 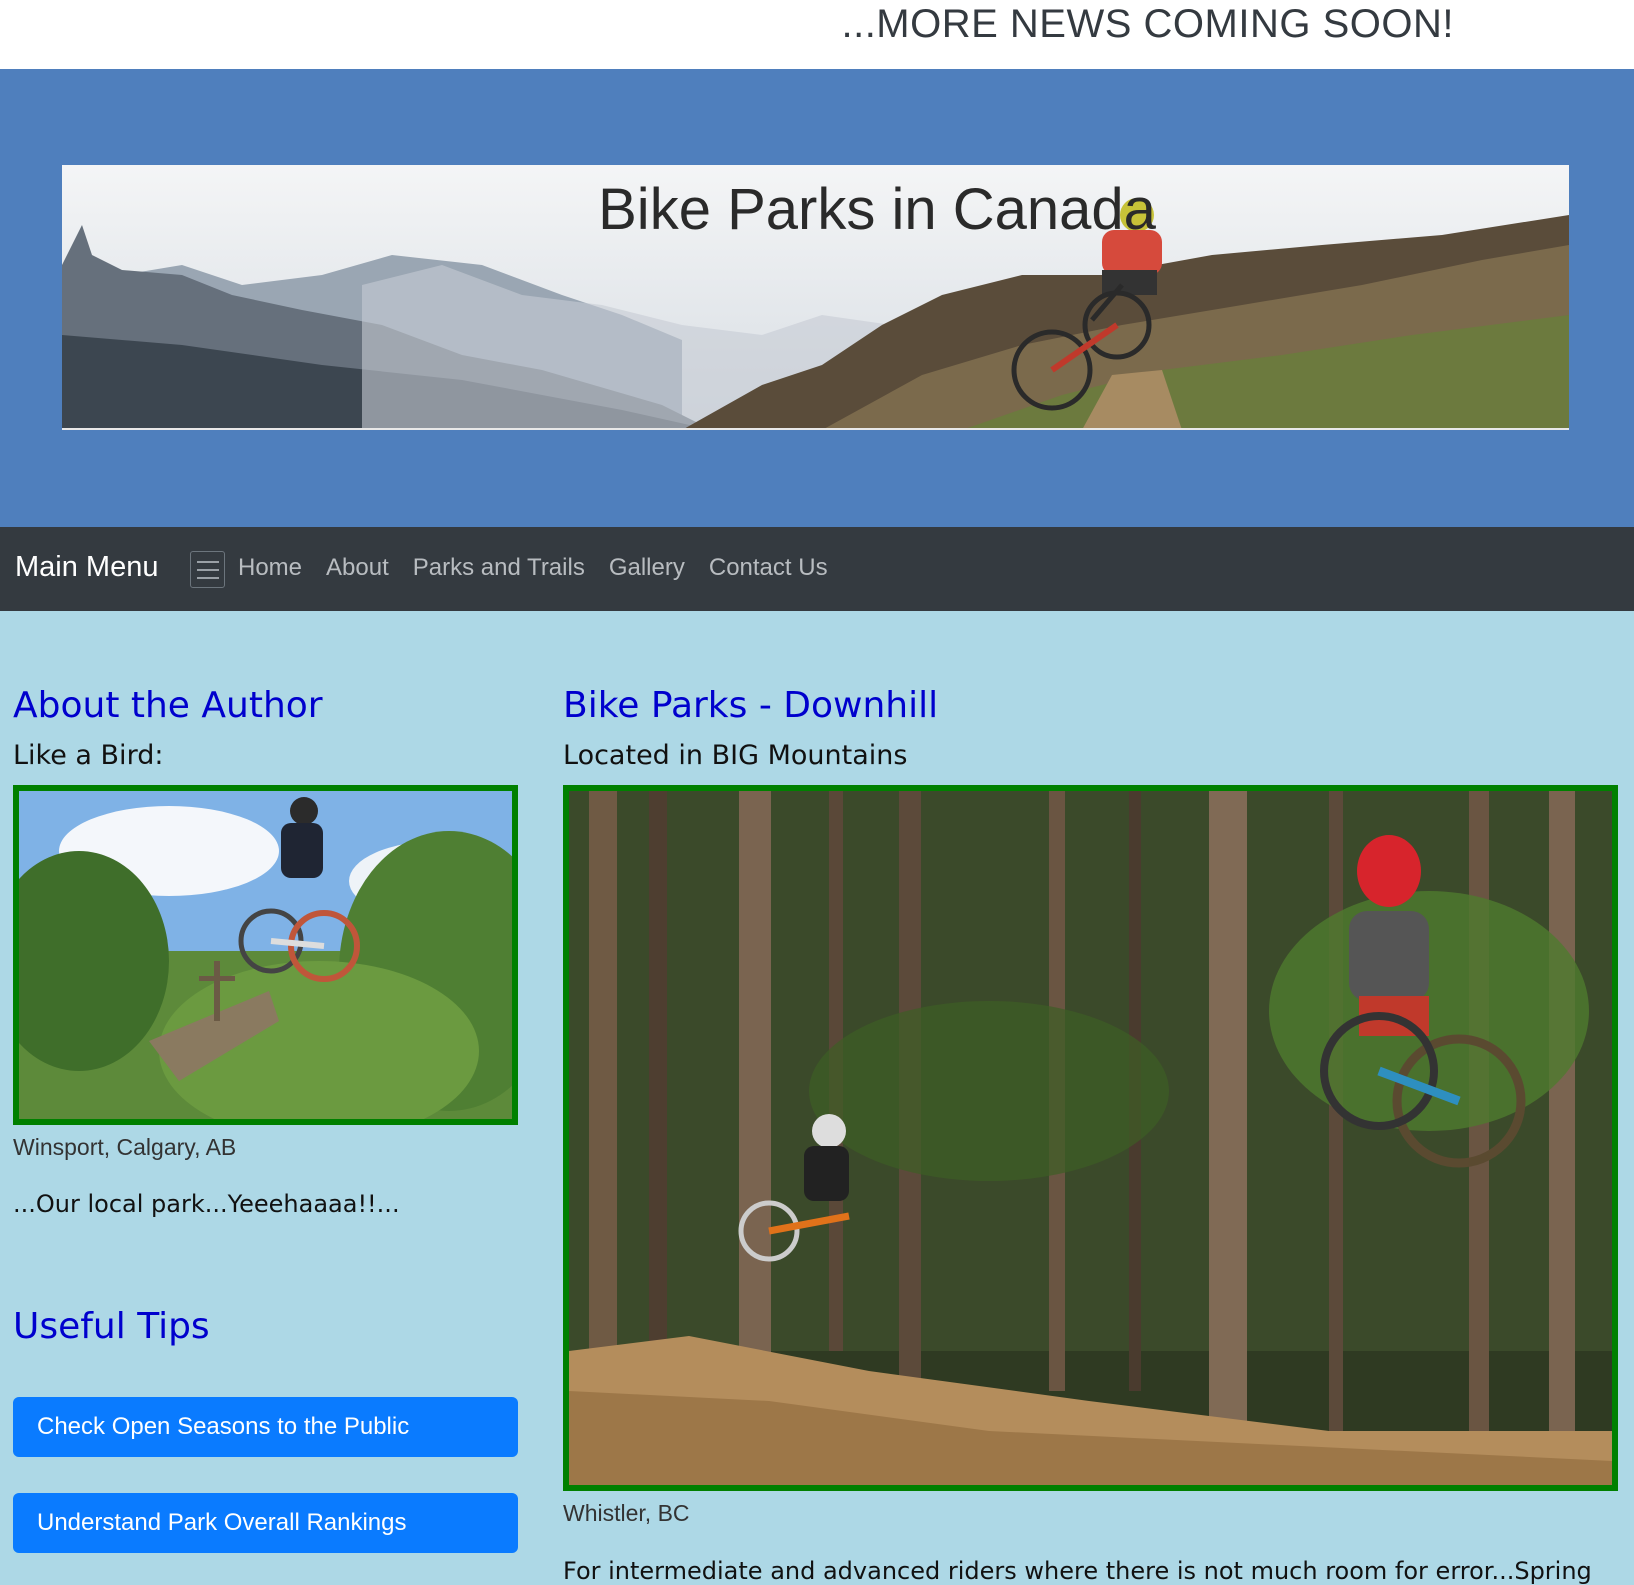 What do you see at coordinates (647, 568) in the screenshot?
I see `nav-link-gallery: Gallery` at bounding box center [647, 568].